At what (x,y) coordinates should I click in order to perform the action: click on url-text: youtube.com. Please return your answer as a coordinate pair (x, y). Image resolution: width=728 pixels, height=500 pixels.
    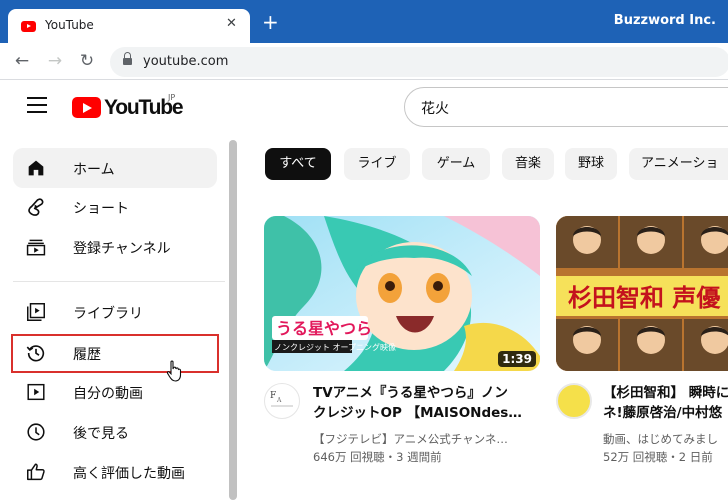
    Looking at the image, I should click on (186, 61).